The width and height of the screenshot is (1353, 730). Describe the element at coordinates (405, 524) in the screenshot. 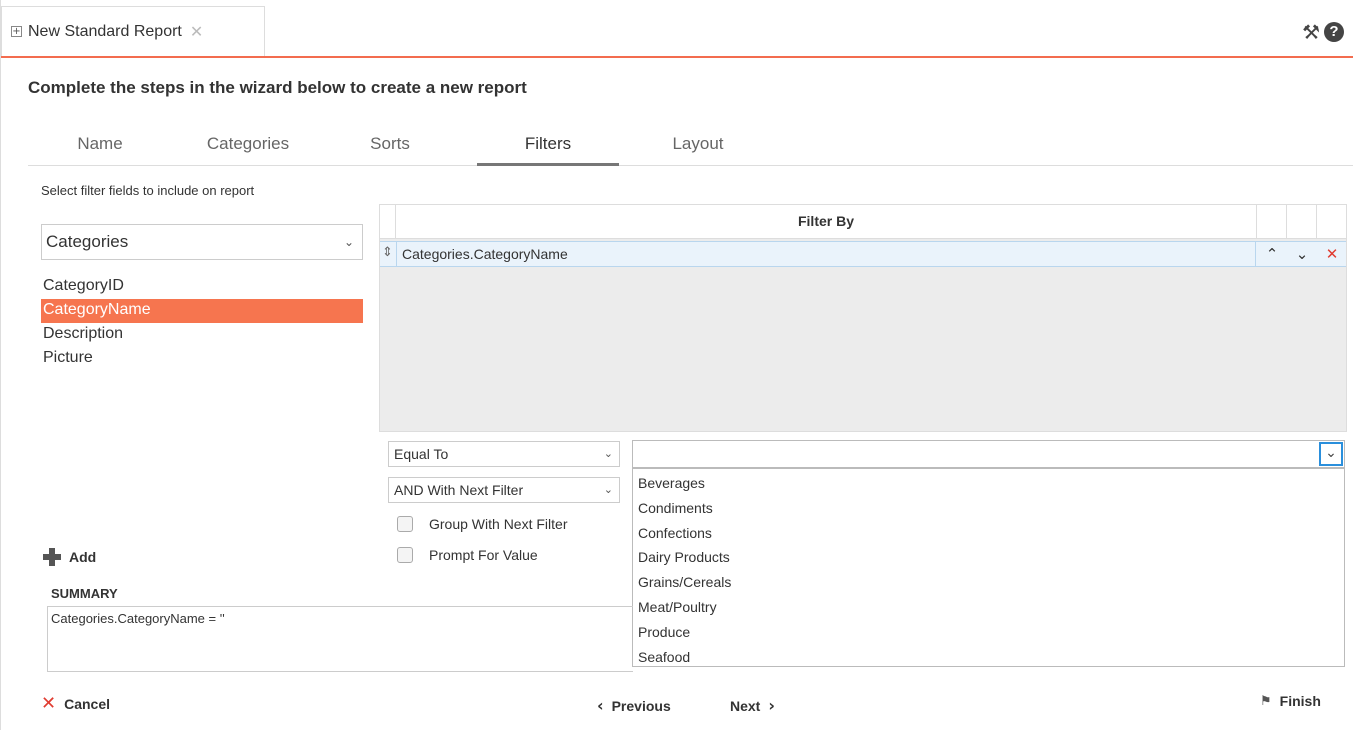

I see `group-with-next-checkbox` at that location.